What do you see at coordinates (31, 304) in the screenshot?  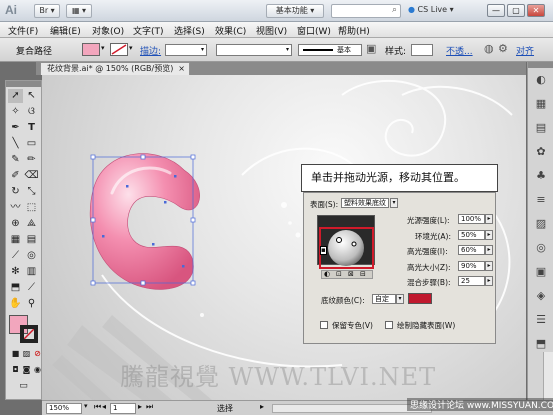 I see `zoom-tool-icon: ⚲` at bounding box center [31, 304].